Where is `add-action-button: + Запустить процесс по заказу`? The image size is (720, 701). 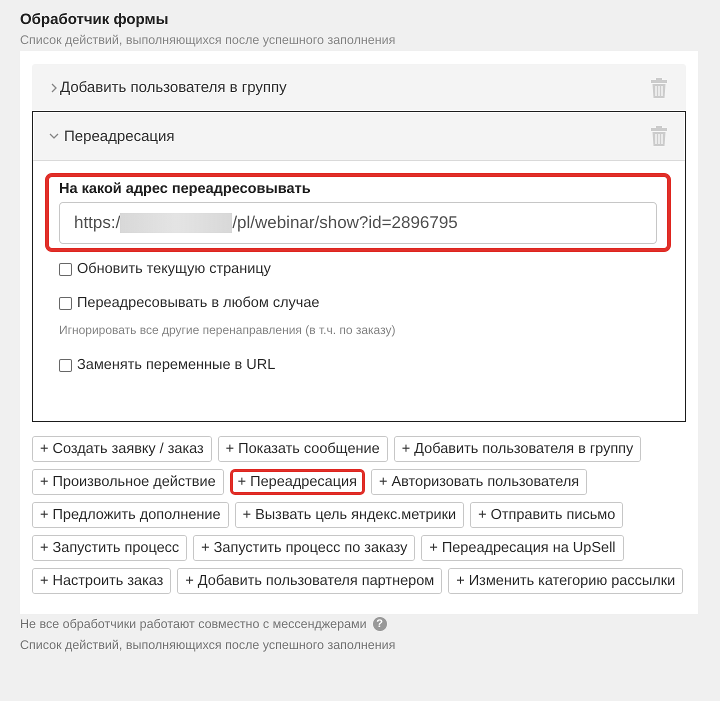
add-action-button: + Запустить процесс по заказу is located at coordinates (304, 548).